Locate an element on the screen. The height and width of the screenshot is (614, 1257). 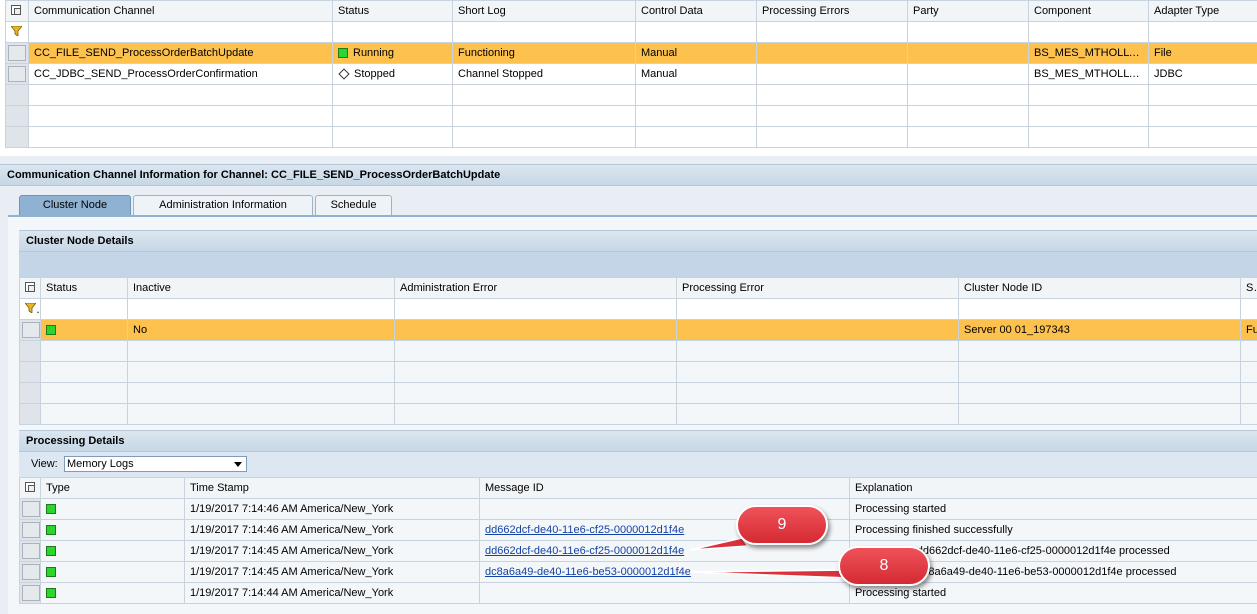
processing-details-title: Processing Details is located at coordinates (638, 441).